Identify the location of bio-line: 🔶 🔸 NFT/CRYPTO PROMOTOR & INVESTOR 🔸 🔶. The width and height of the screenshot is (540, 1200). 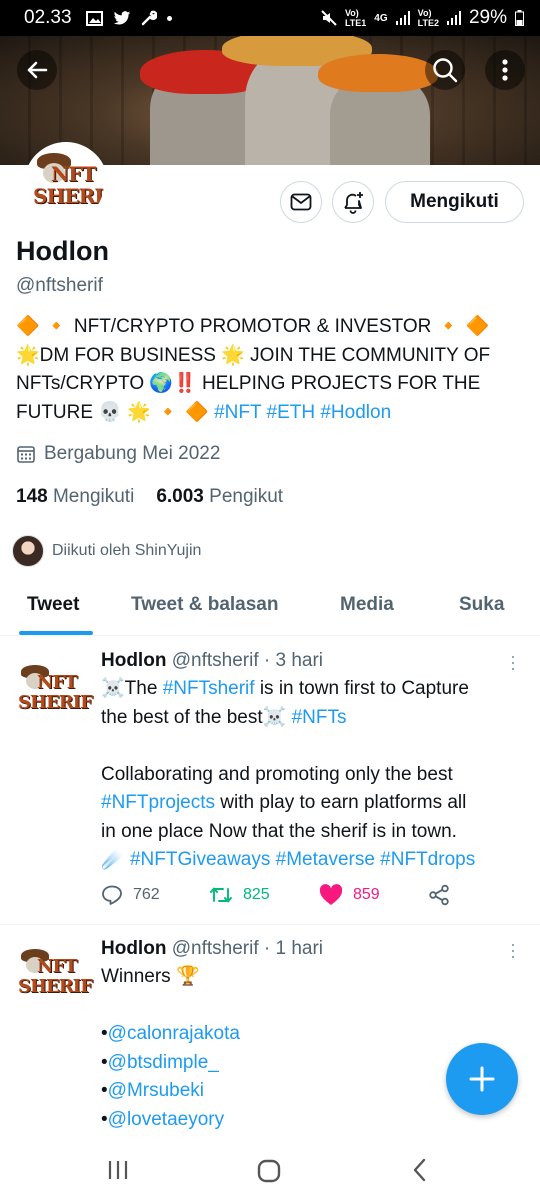
(253, 326).